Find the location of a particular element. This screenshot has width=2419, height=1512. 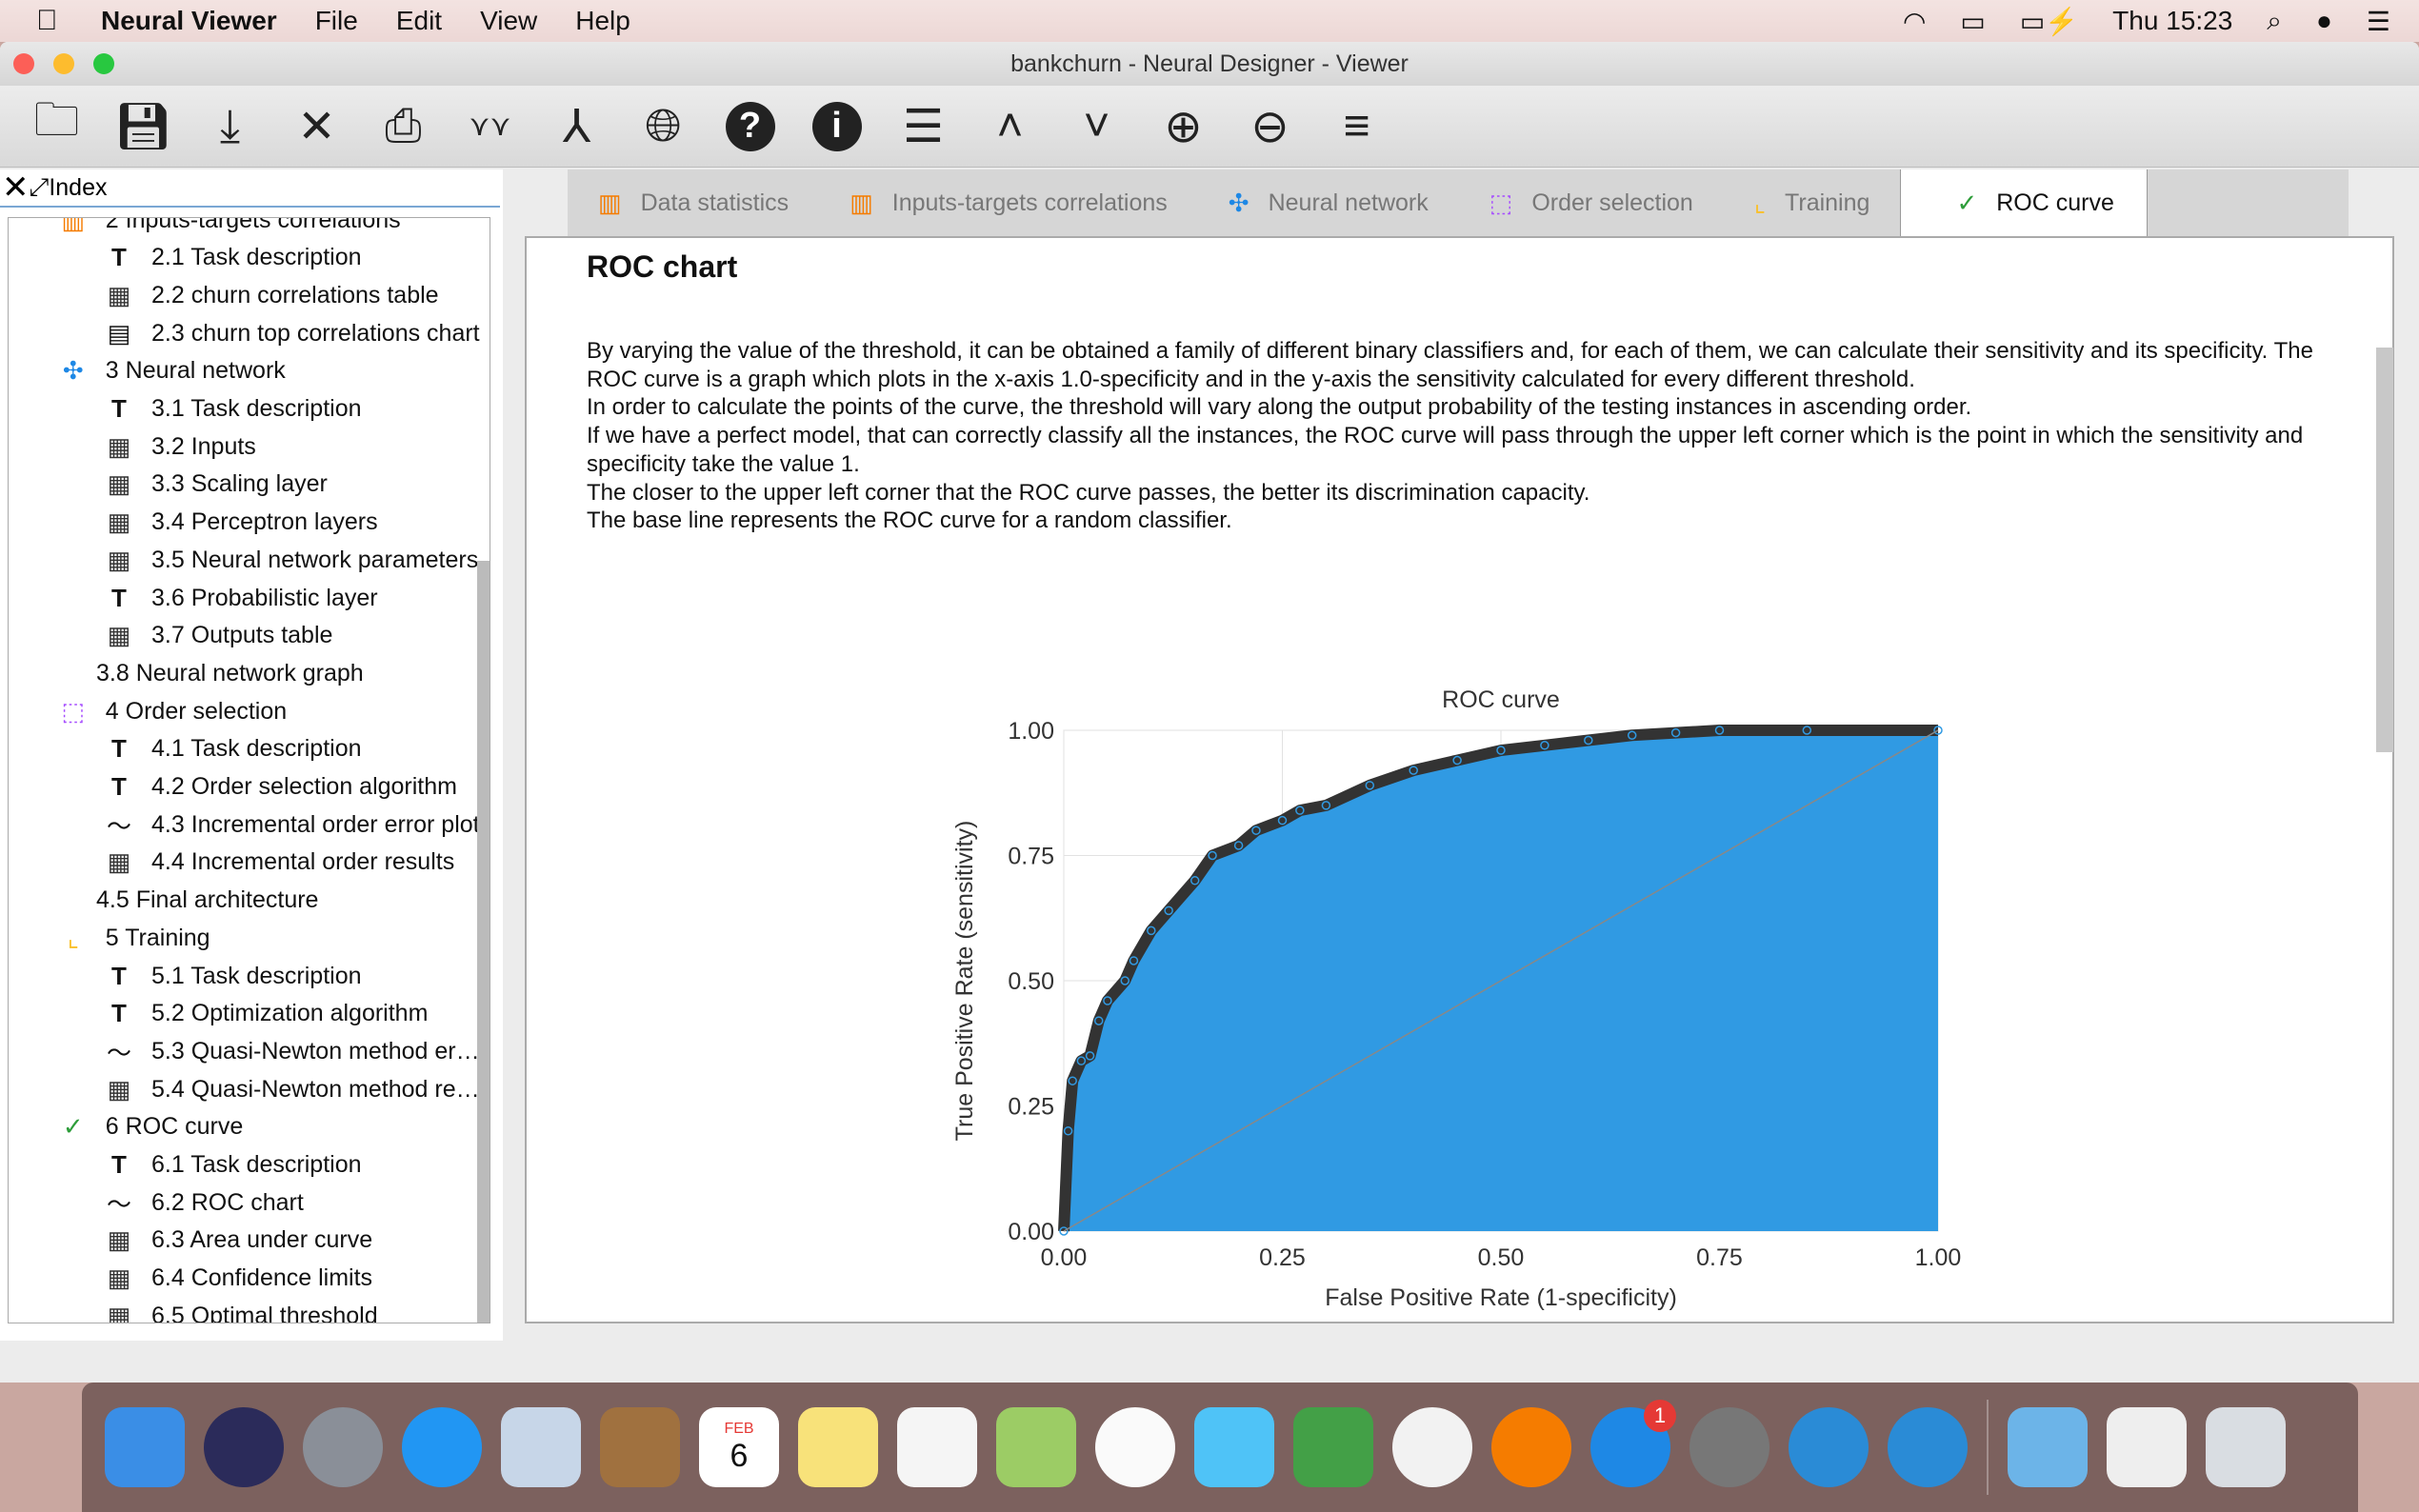

dock-notes-icon is located at coordinates (838, 1447).